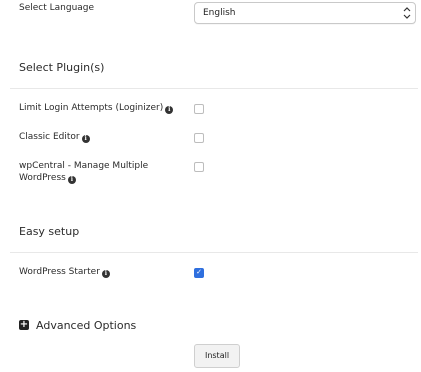 The image size is (421, 372). Describe the element at coordinates (199, 167) in the screenshot. I see `checkbox-wpcentral` at that location.